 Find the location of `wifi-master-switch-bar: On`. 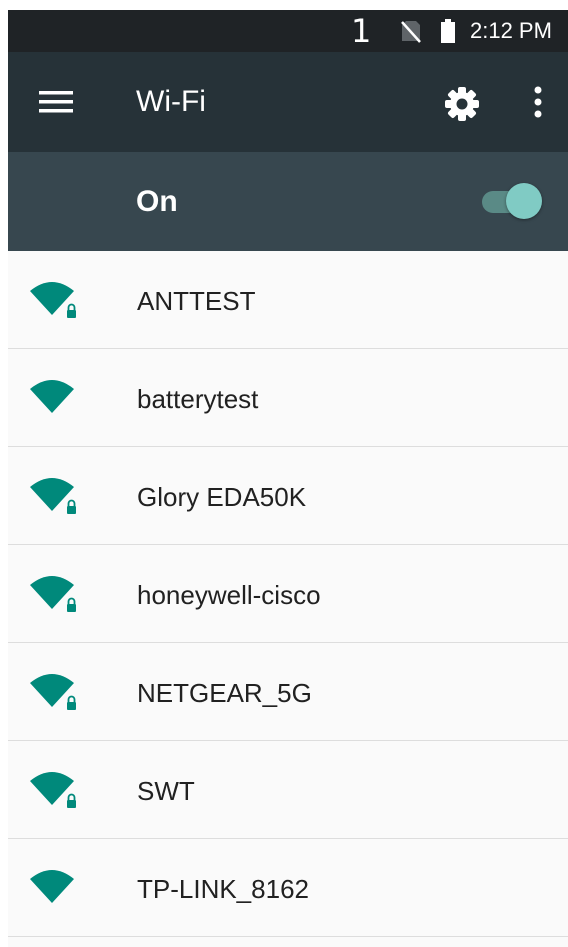

wifi-master-switch-bar: On is located at coordinates (288, 201).